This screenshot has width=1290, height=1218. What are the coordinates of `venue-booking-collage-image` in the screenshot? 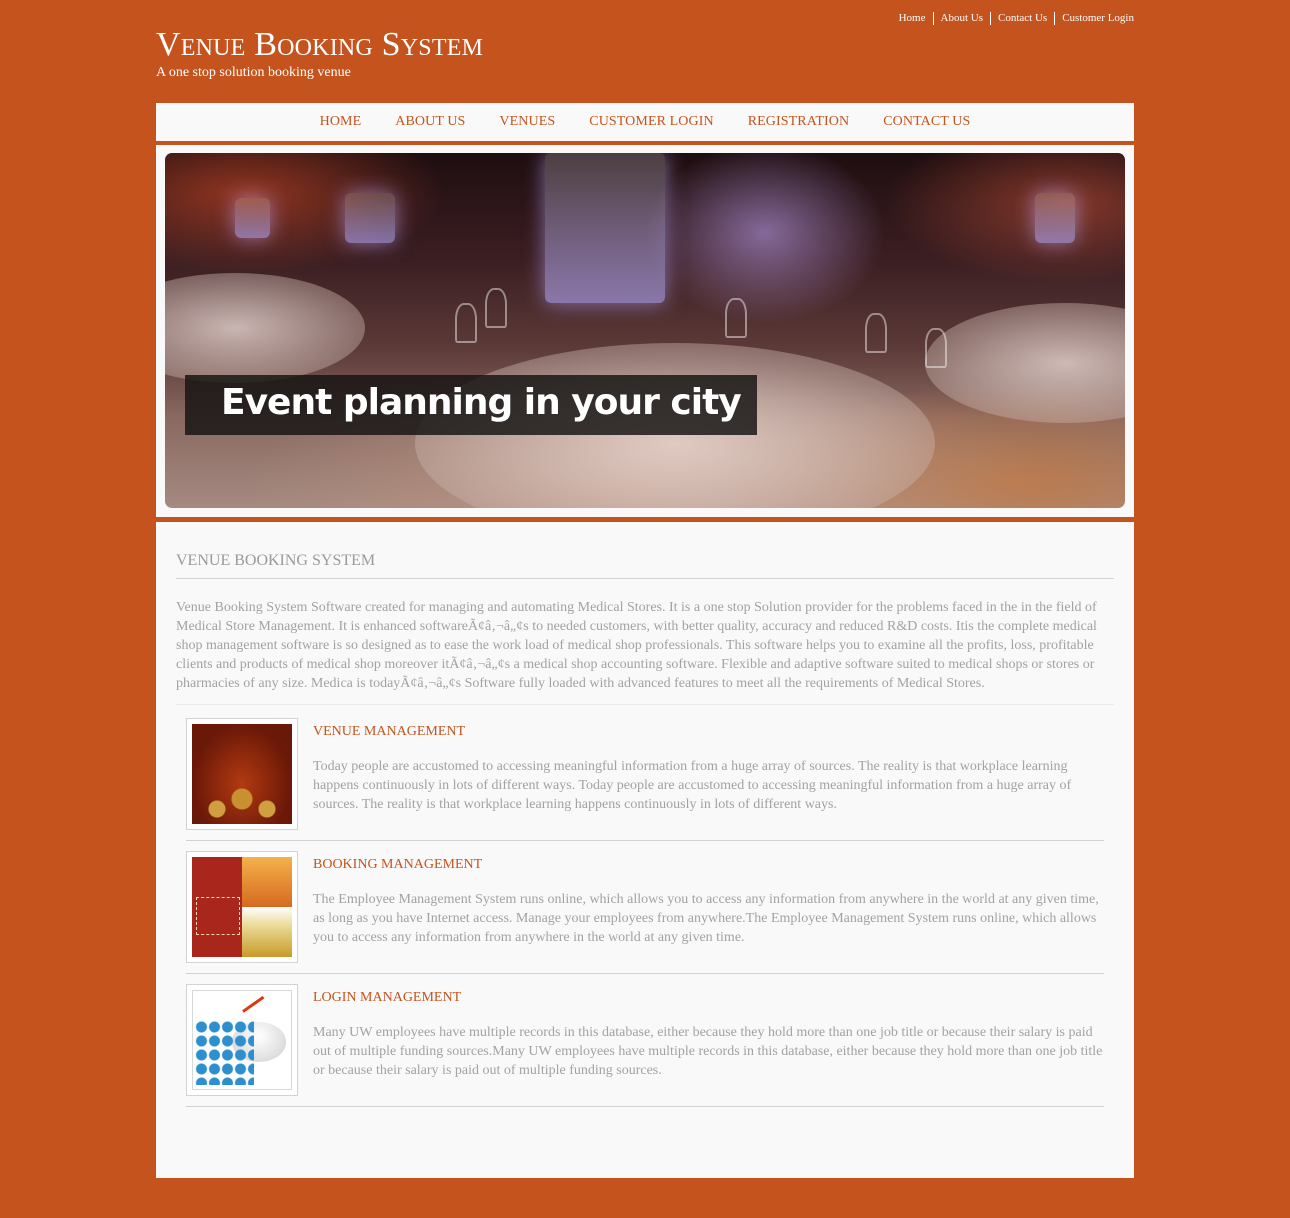 It's located at (242, 907).